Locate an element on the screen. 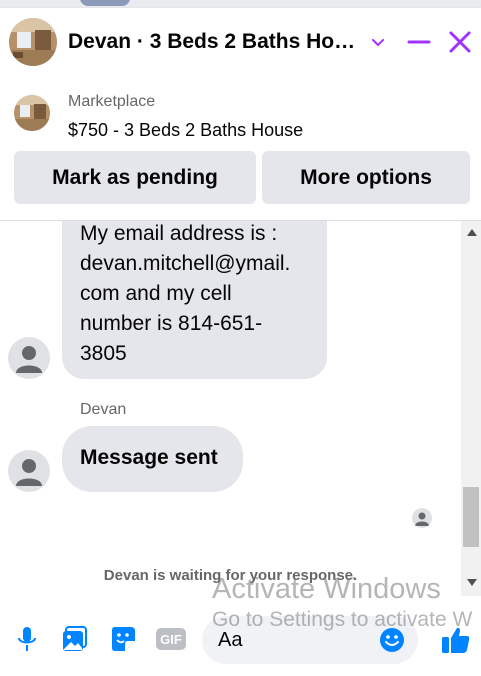 The width and height of the screenshot is (481, 676). message-line: number is 814-651- is located at coordinates (171, 323).